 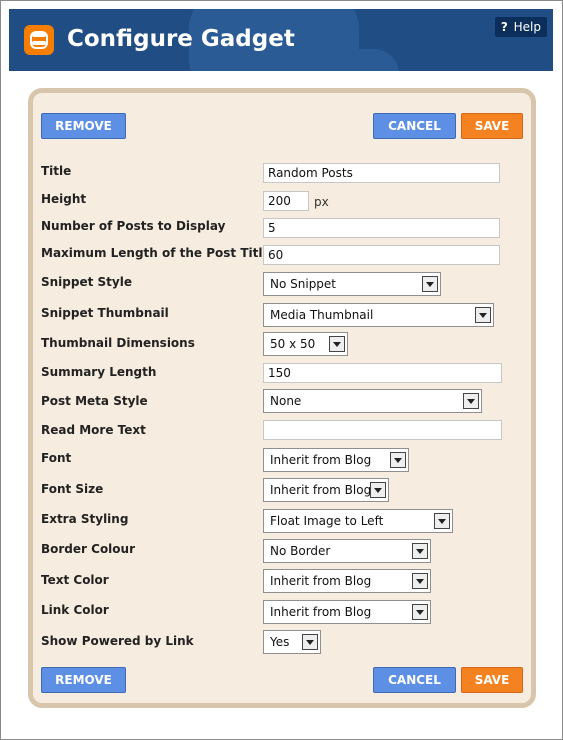 What do you see at coordinates (492, 126) in the screenshot?
I see `save-button-top: SAVE` at bounding box center [492, 126].